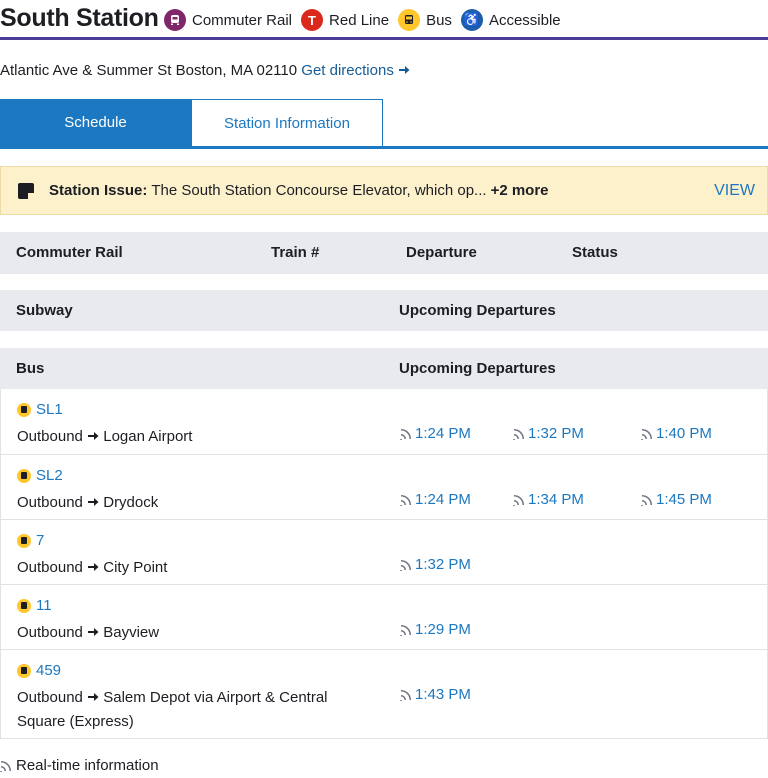  What do you see at coordinates (439, 20) in the screenshot?
I see `mode-label: Bus` at bounding box center [439, 20].